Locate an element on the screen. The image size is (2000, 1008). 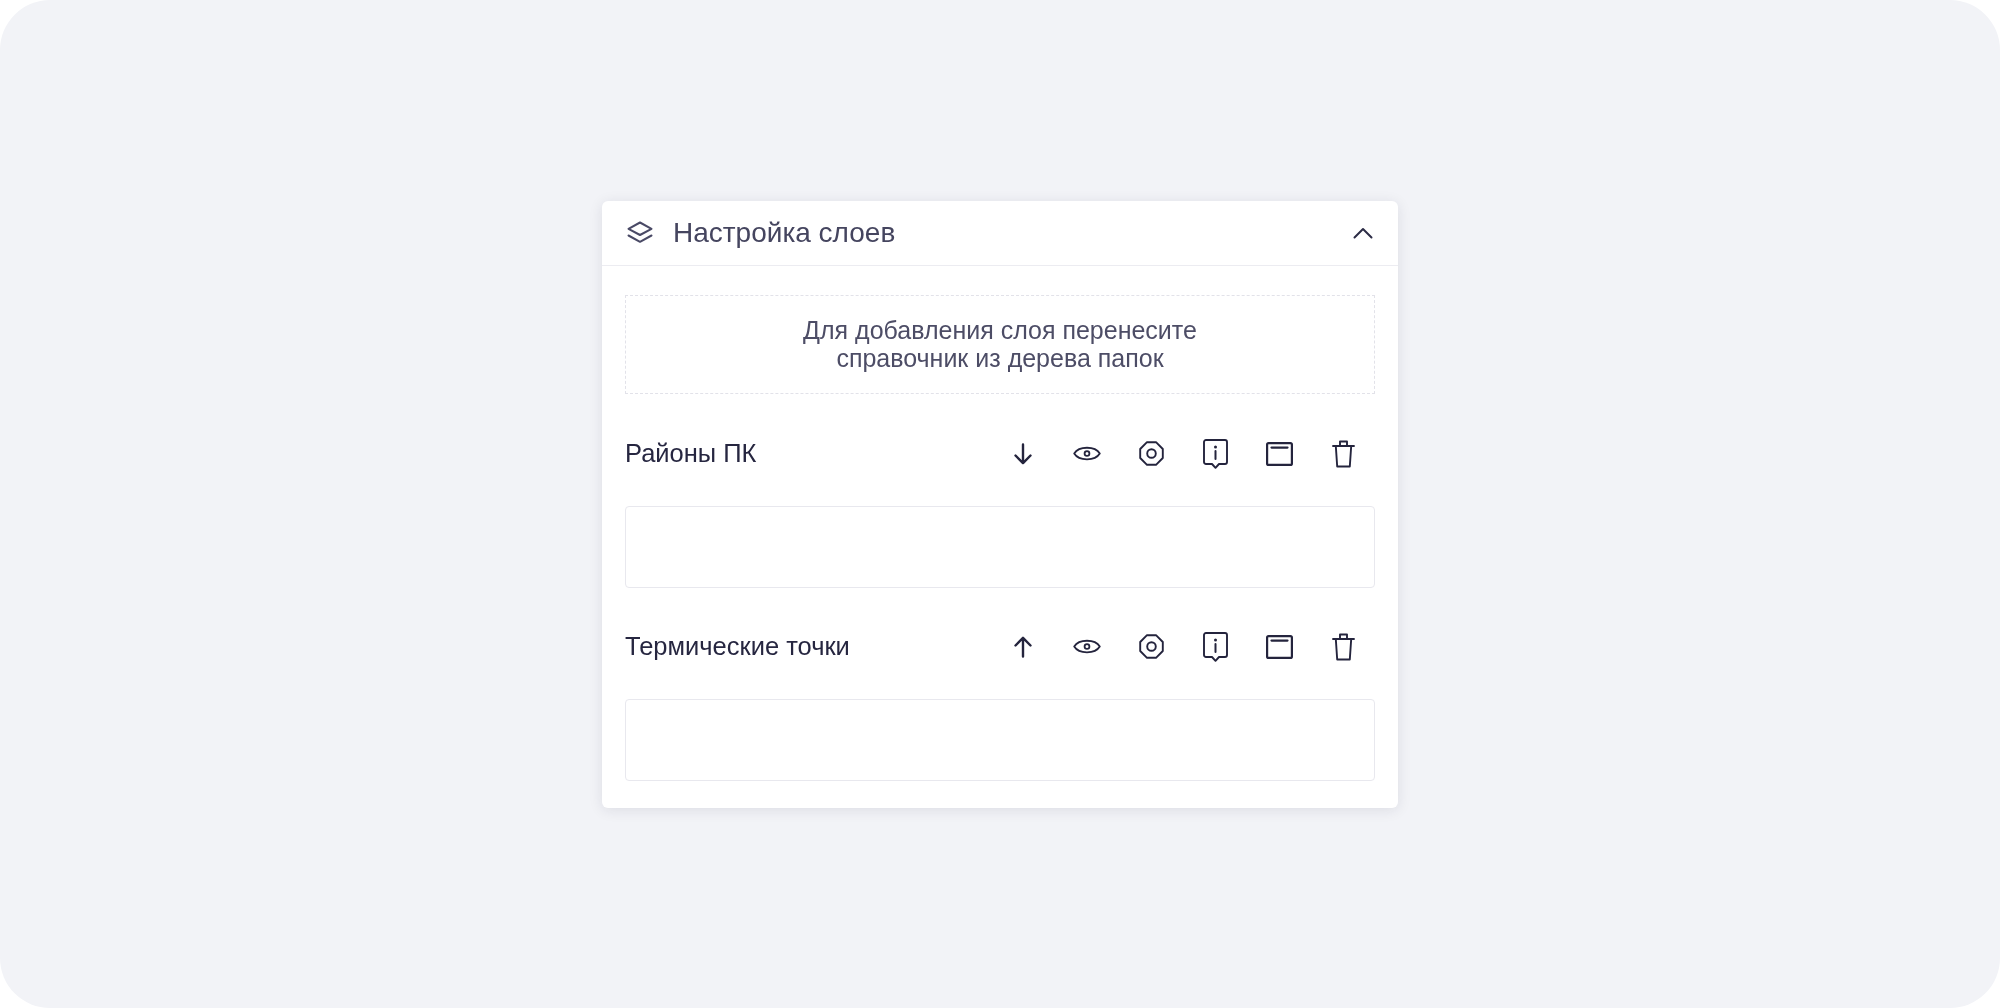
drop-zone: Для добавления слоя перенесите справочник из дерева папок is located at coordinates (1000, 344).